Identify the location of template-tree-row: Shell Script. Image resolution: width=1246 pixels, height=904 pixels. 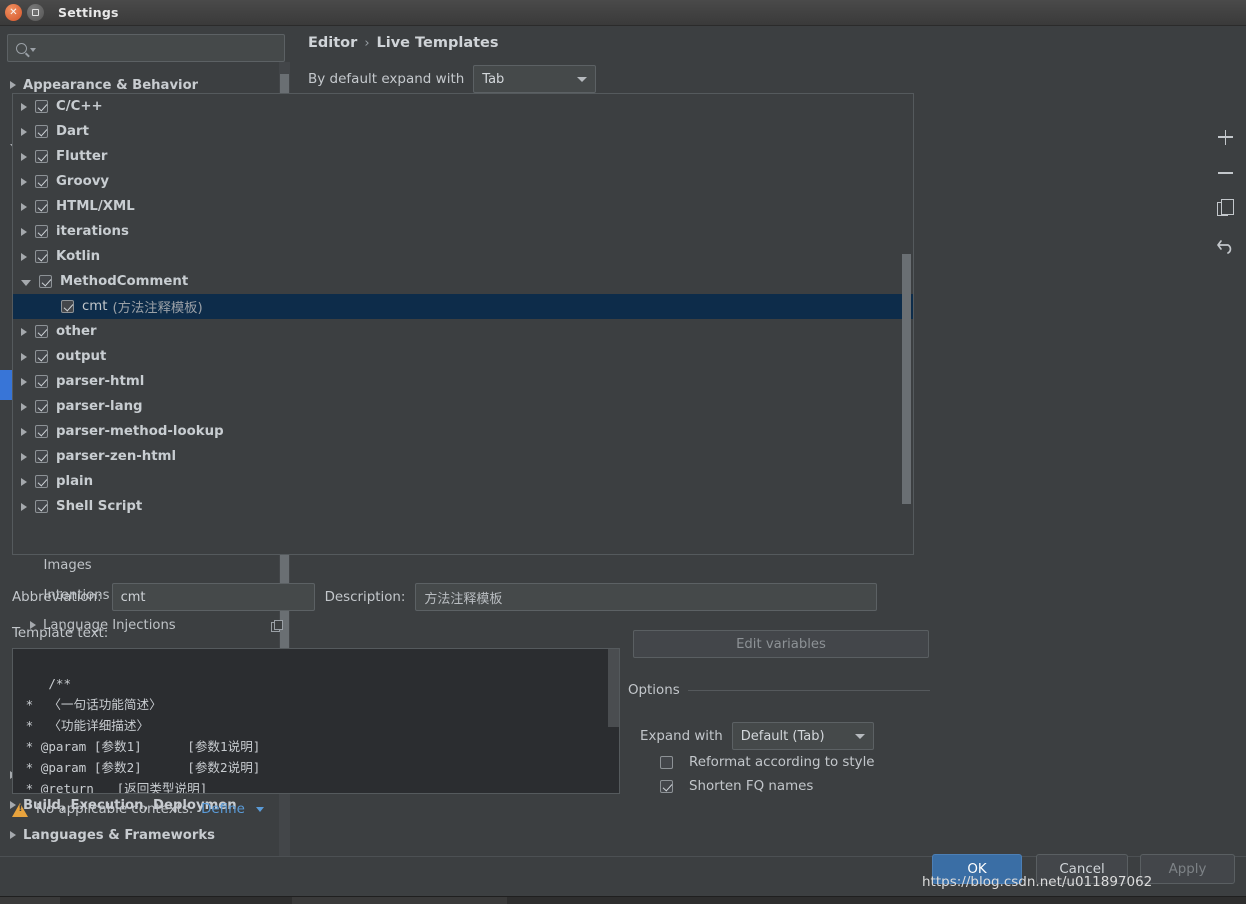
(463, 506).